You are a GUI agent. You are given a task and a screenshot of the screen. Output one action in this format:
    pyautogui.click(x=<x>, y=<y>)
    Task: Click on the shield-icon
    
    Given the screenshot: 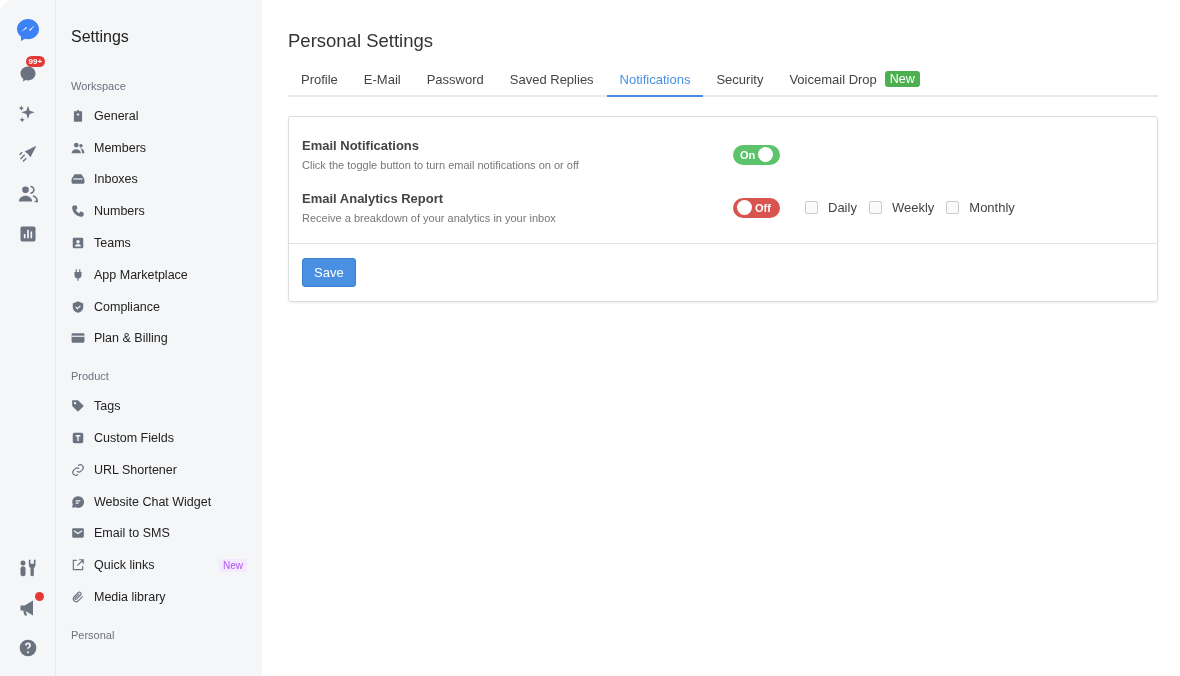 What is the action you would take?
    pyautogui.click(x=78, y=306)
    